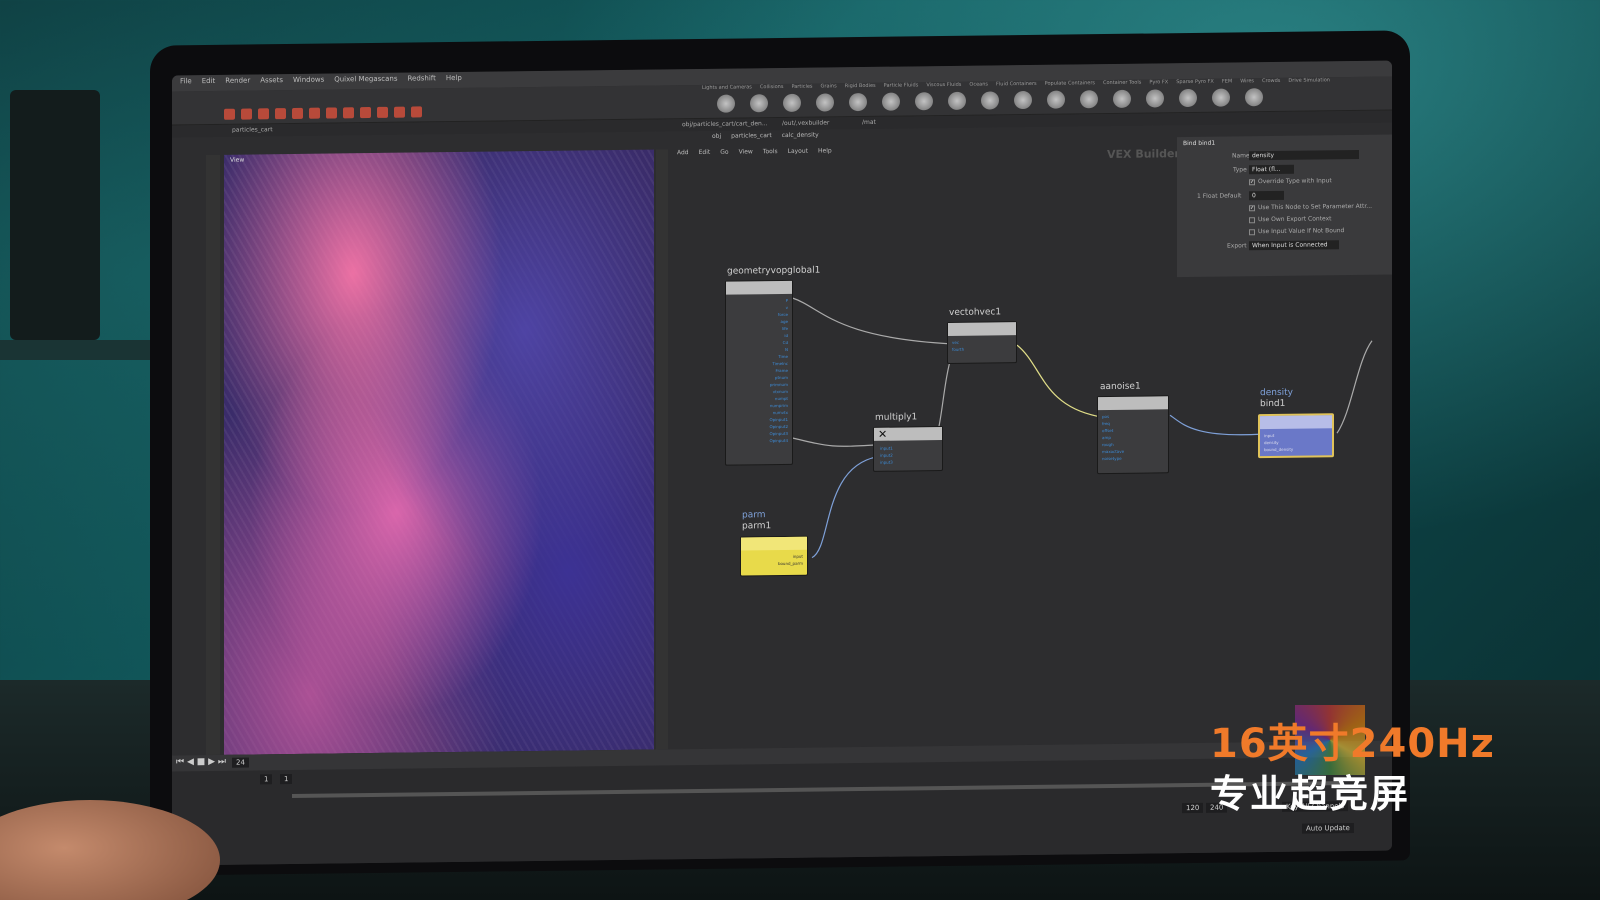 The width and height of the screenshot is (1600, 900). What do you see at coordinates (757, 526) in the screenshot?
I see `node-label: parm1` at bounding box center [757, 526].